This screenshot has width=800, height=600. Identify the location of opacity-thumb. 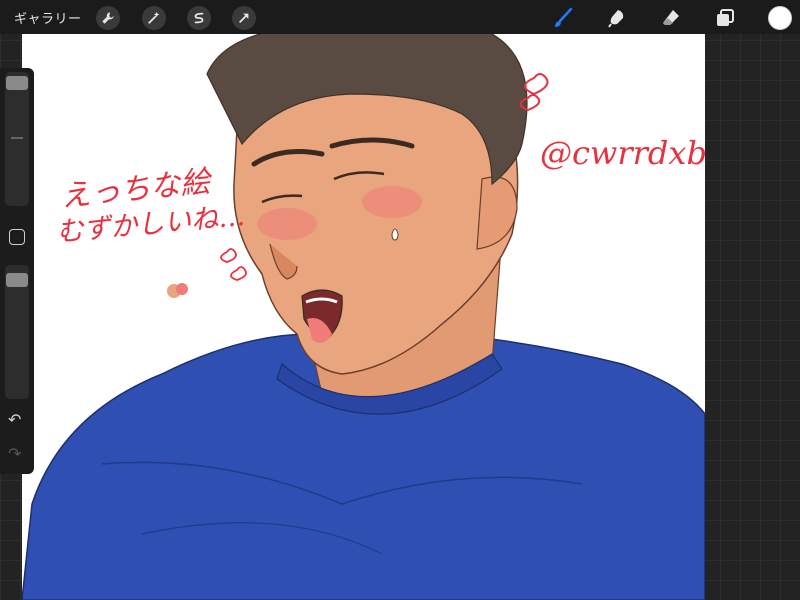
(17, 280).